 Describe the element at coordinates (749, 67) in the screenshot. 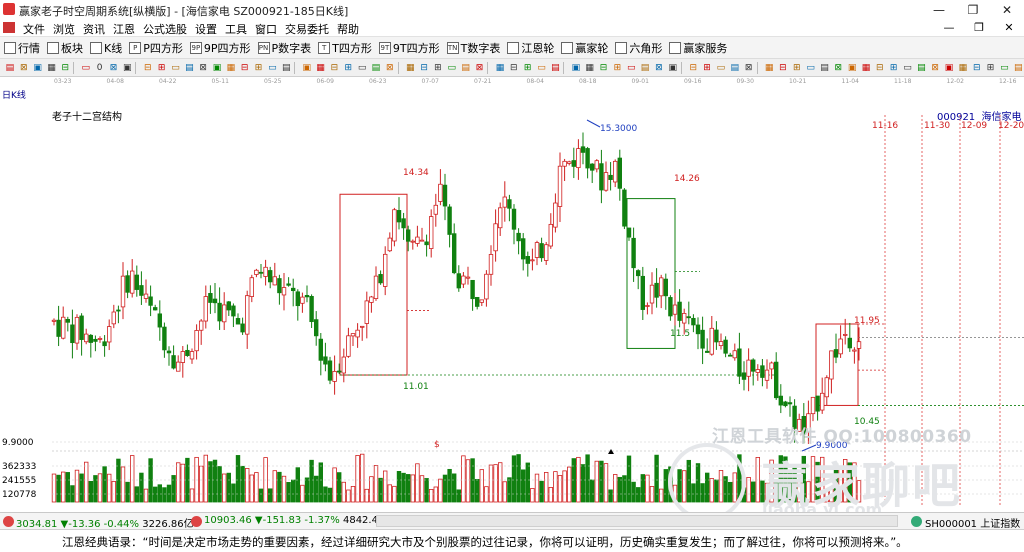

I see `draw-tool-crosshair-icon-57: ⊠` at that location.